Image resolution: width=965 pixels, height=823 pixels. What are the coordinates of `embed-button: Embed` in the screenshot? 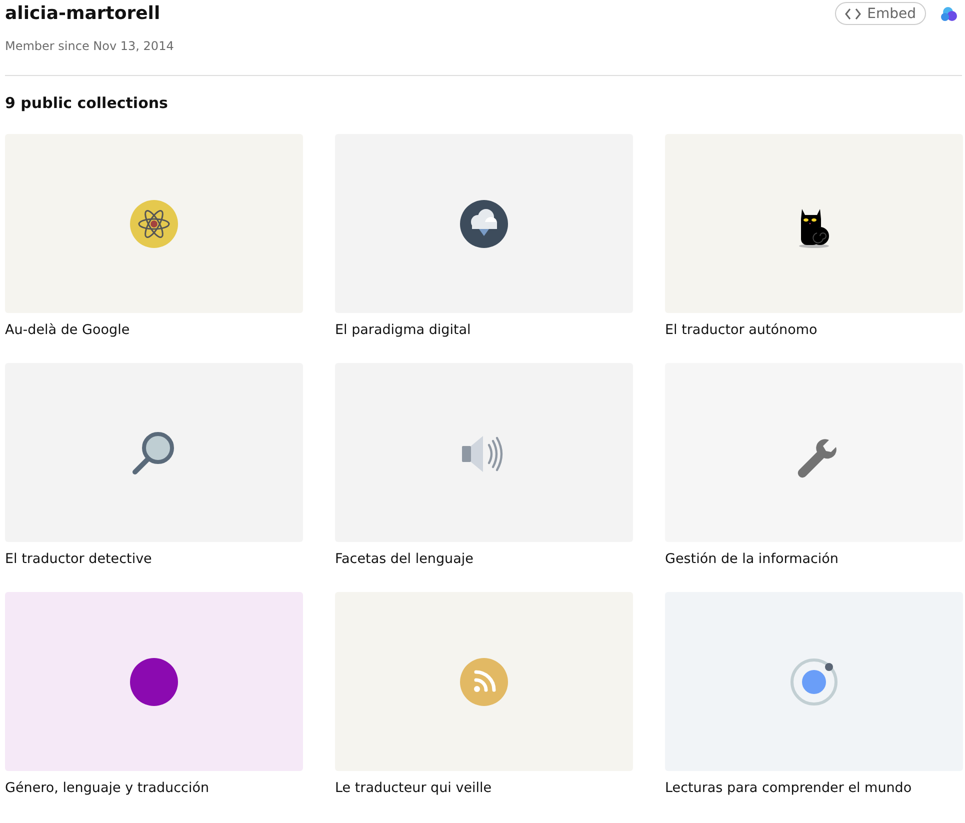 It's located at (880, 13).